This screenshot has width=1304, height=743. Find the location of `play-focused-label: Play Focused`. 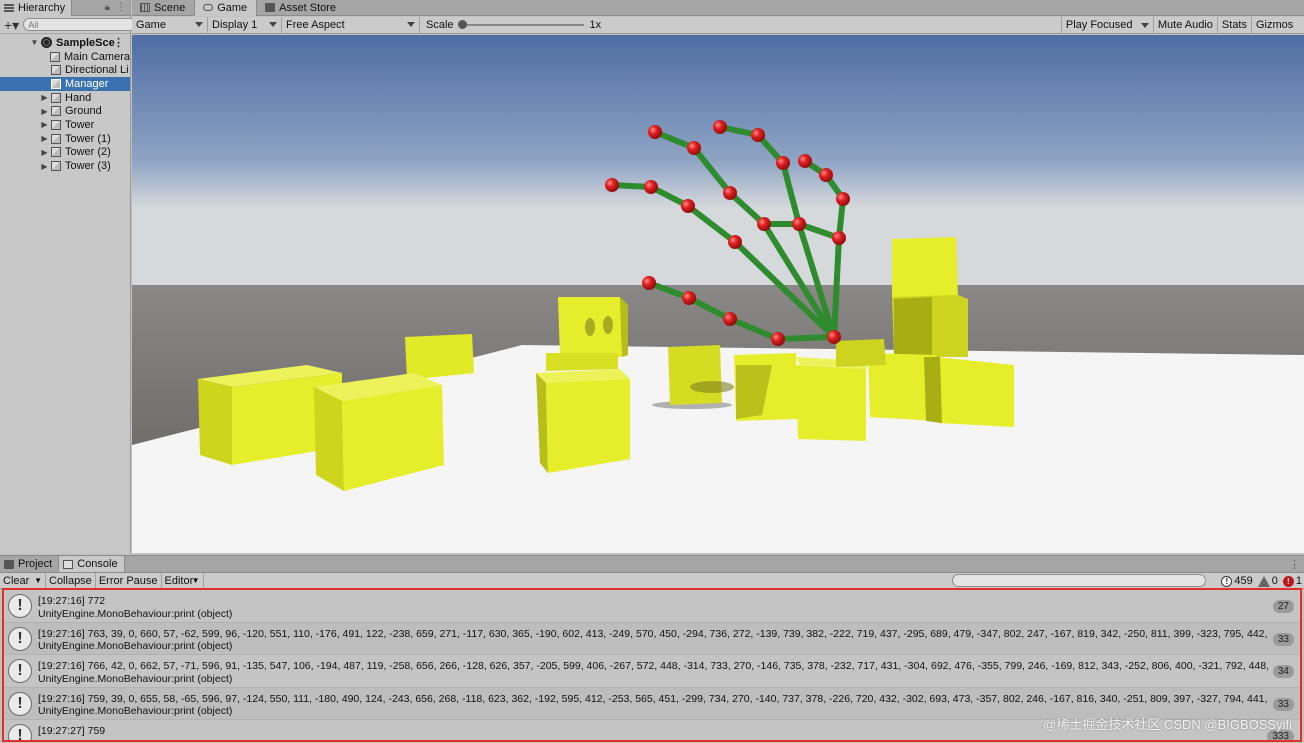

play-focused-label: Play Focused is located at coordinates (1099, 25).